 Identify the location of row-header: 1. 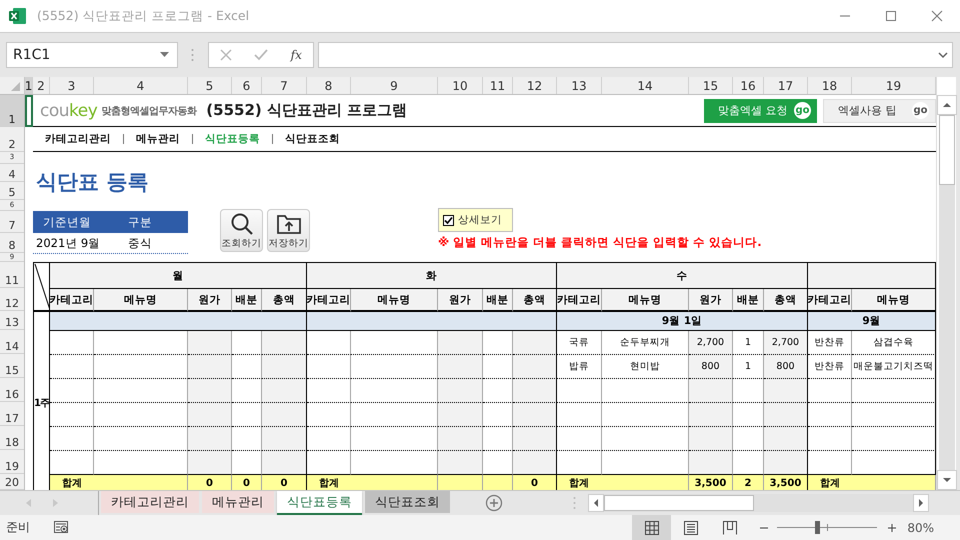
(12, 111).